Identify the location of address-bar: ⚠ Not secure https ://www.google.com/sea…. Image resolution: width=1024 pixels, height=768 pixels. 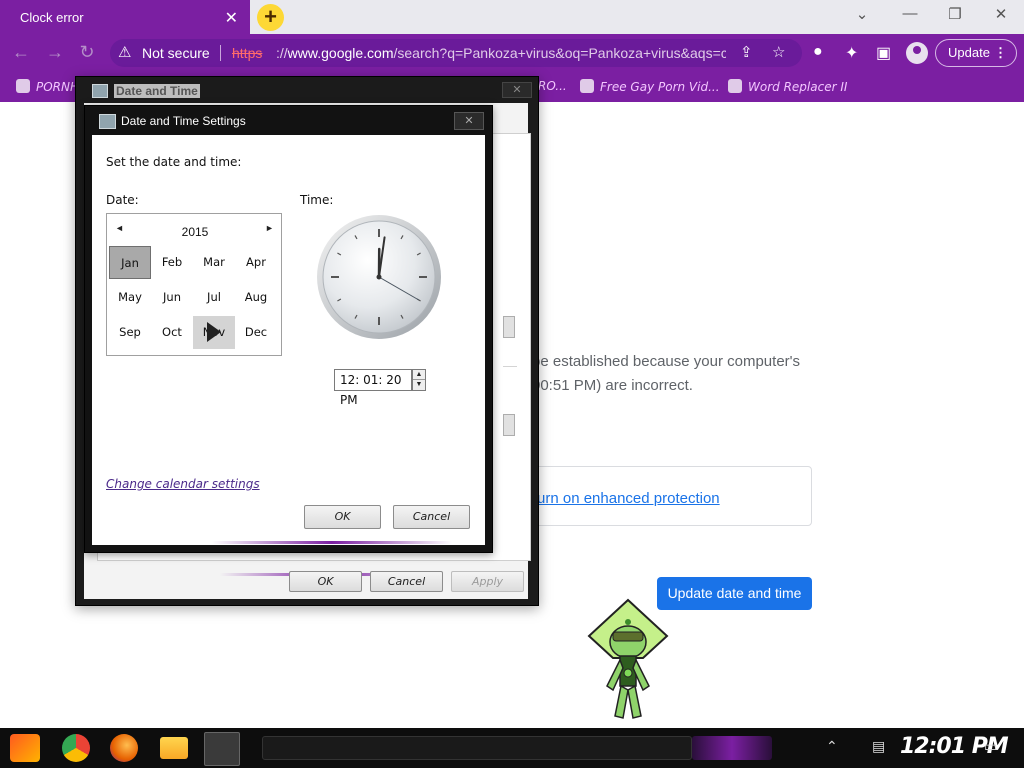
(456, 53).